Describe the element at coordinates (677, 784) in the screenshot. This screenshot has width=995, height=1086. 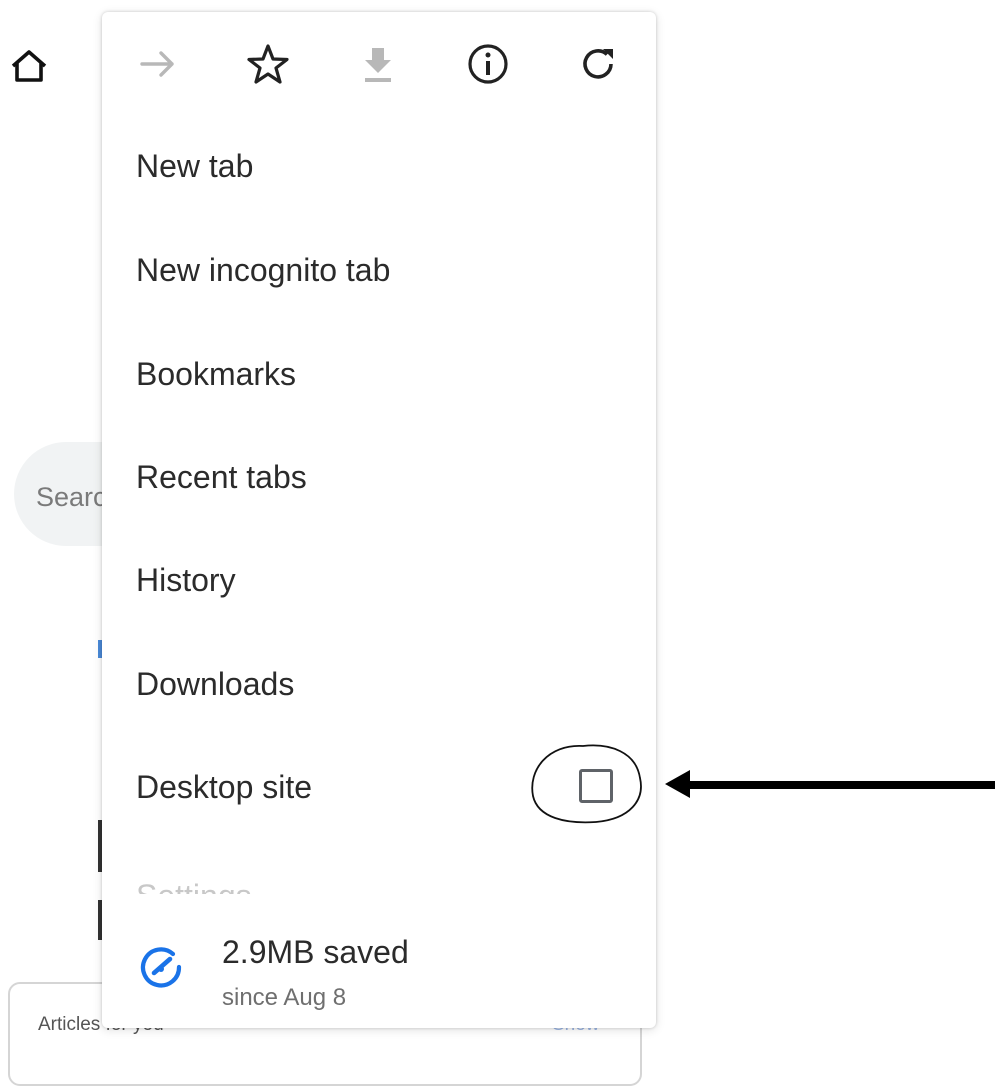
I see `annotation-arrowhead` at that location.